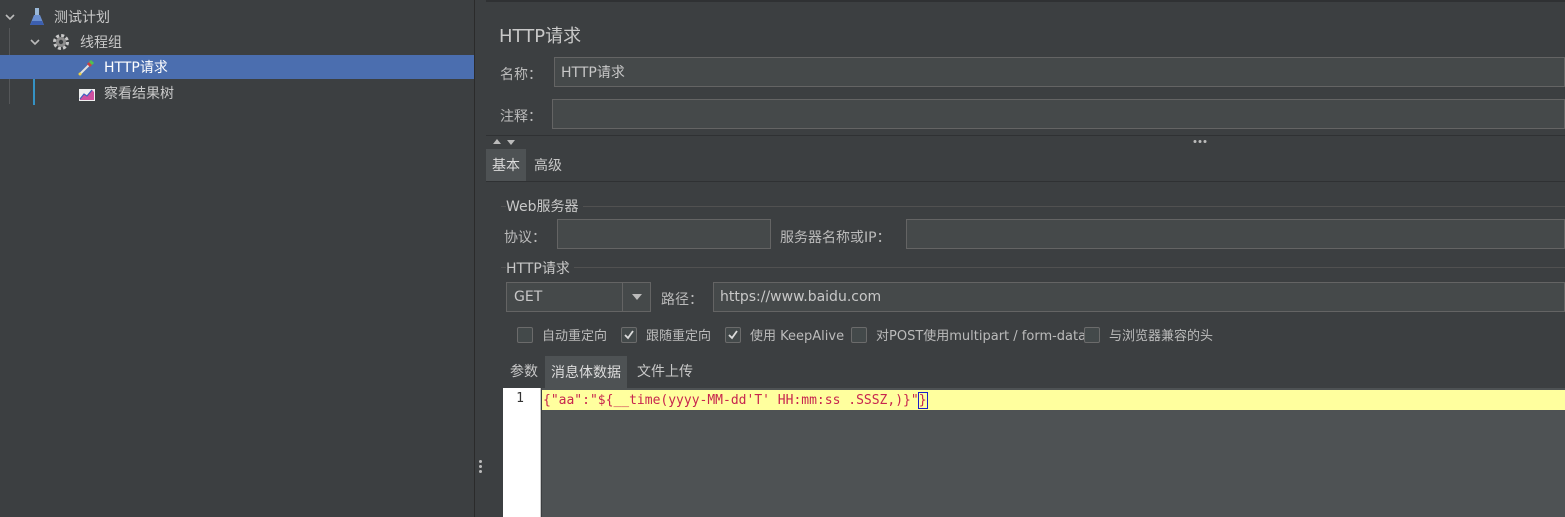 The width and height of the screenshot is (1565, 517). I want to click on auto-redirect-checkbox: 自动重定向, so click(562, 334).